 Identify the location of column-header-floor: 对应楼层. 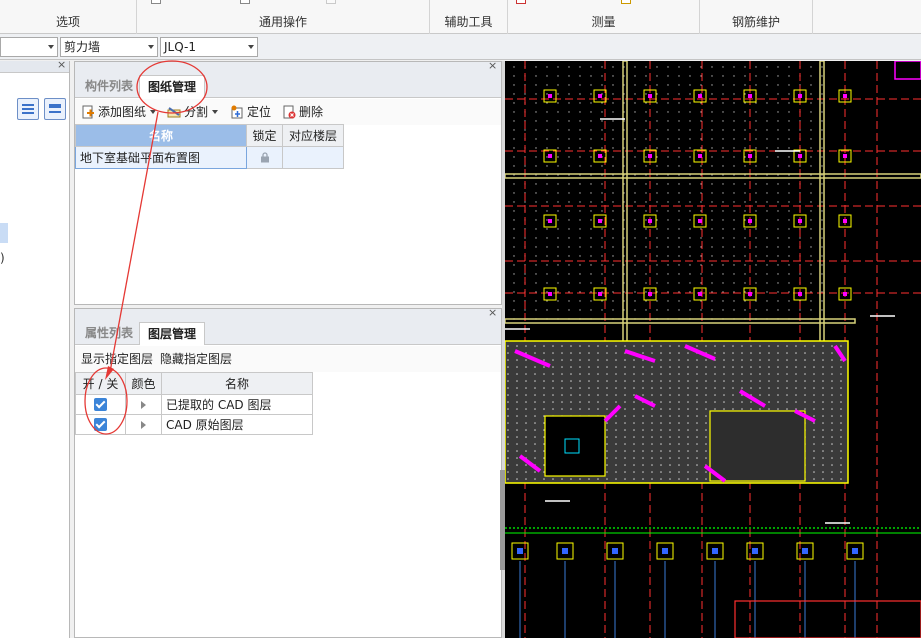
(313, 135).